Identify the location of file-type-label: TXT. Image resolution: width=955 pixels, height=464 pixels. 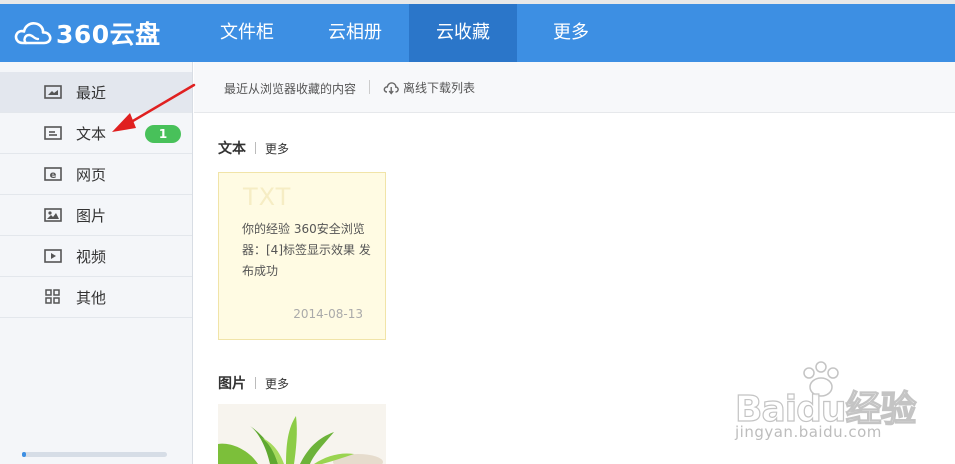
(267, 197).